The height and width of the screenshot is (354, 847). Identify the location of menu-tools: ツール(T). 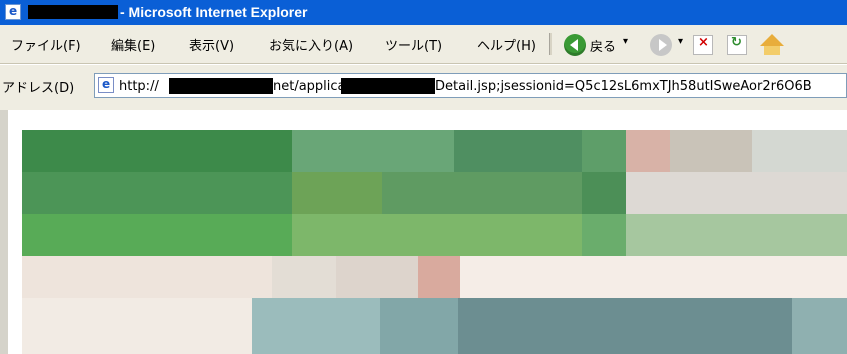
(413, 44).